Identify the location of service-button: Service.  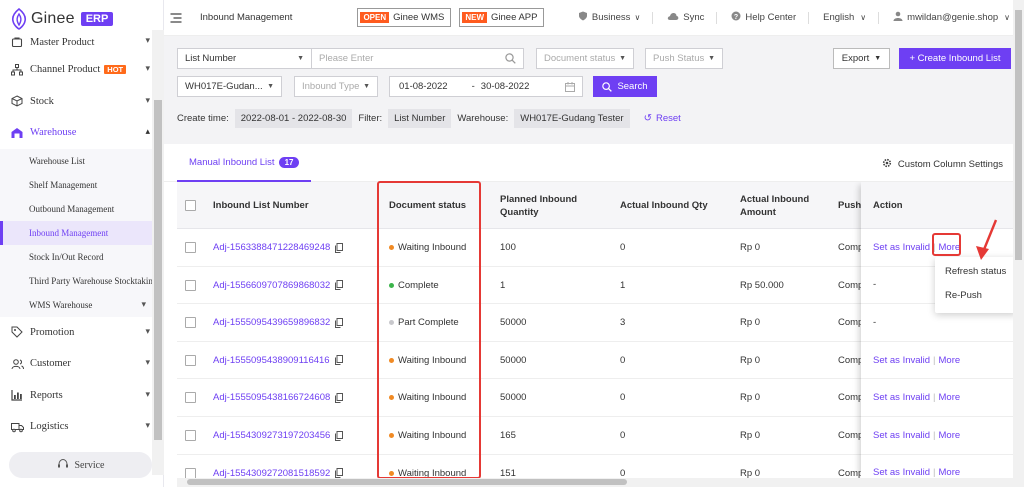
(80, 465).